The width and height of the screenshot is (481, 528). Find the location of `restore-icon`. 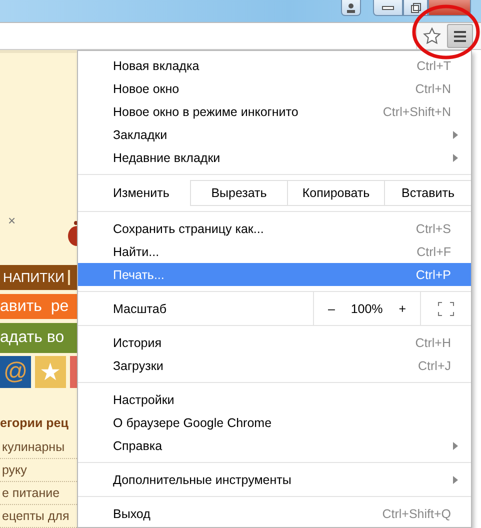

restore-icon is located at coordinates (415, 7).